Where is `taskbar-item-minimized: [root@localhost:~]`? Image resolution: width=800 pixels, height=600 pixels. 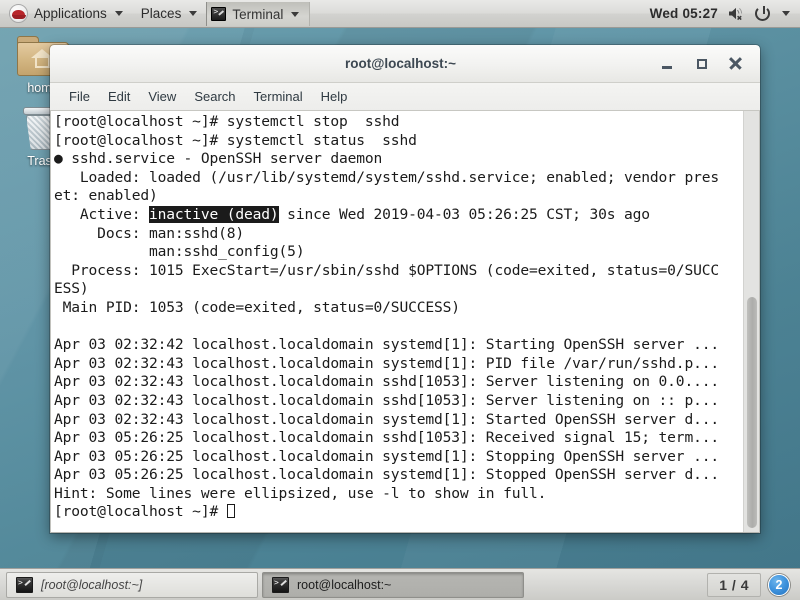 taskbar-item-minimized: [root@localhost:~] is located at coordinates (132, 584).